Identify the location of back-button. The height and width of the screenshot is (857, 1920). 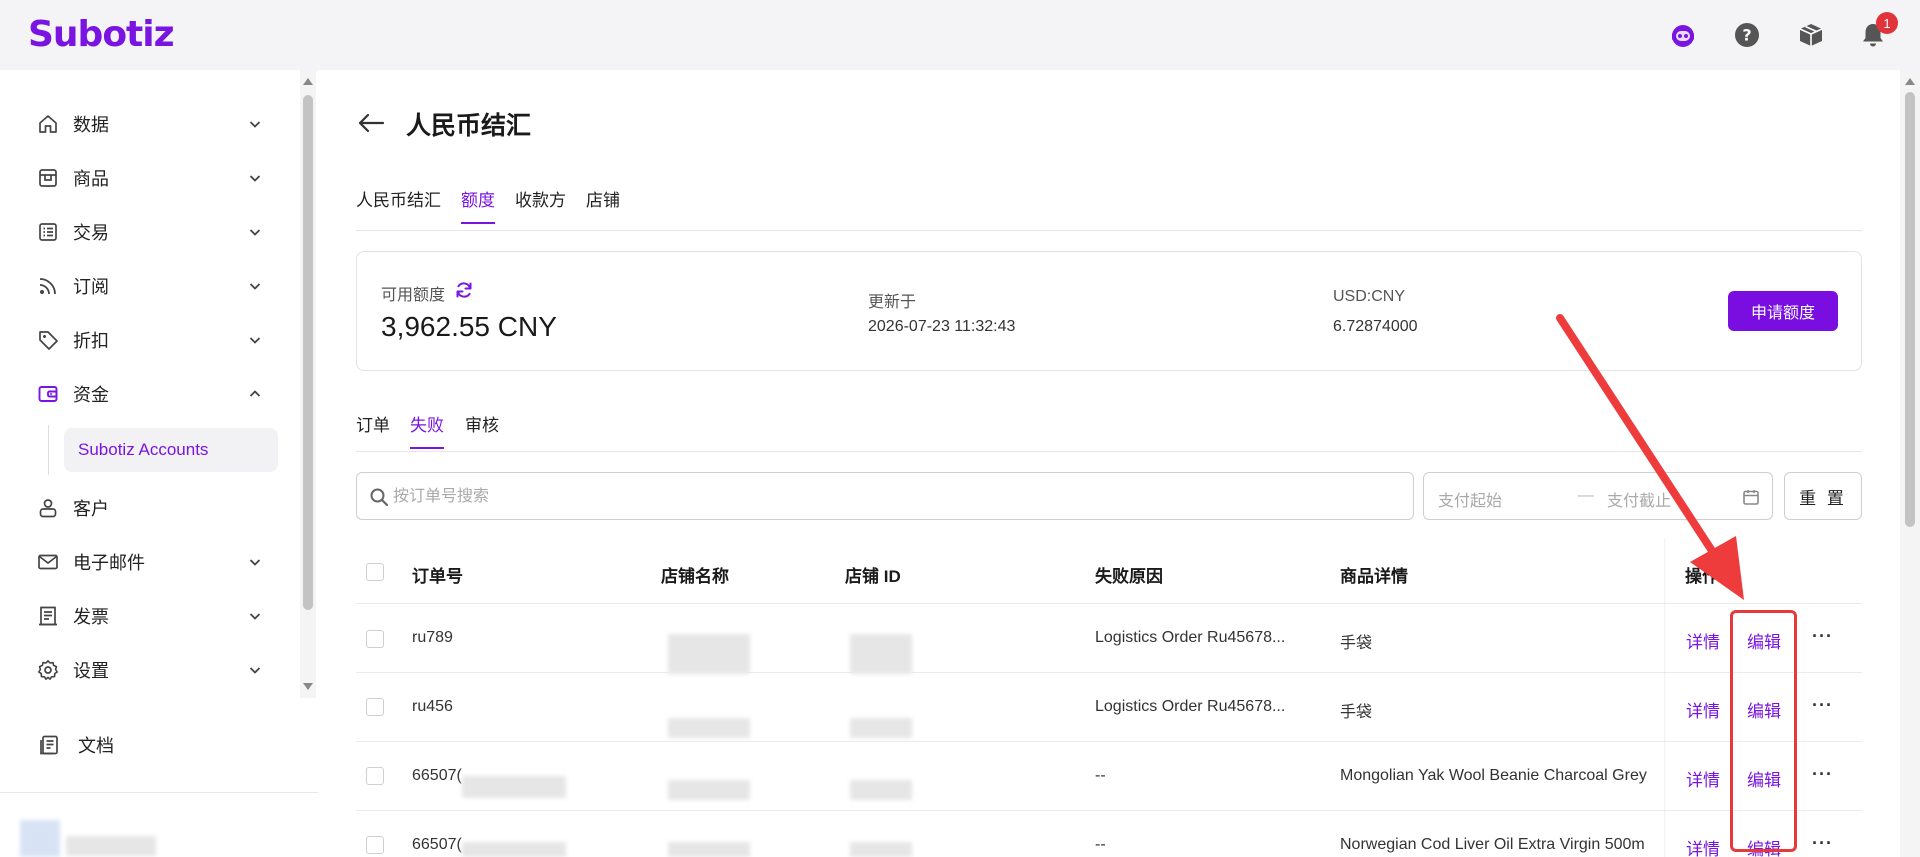
(371, 123).